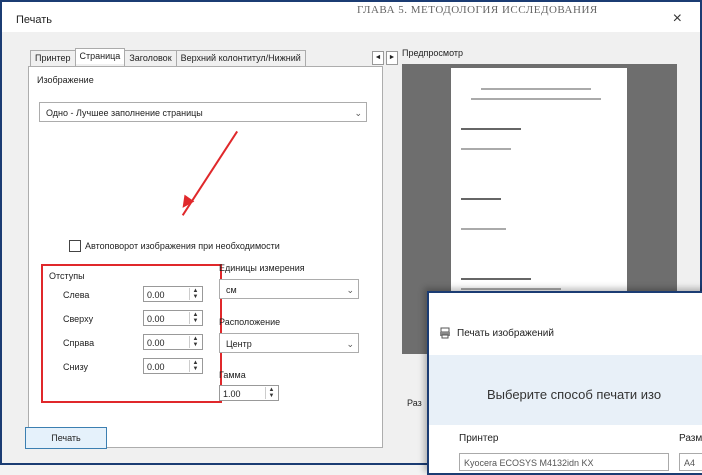  I want to click on placement-select: Центр ⌄, so click(289, 343).